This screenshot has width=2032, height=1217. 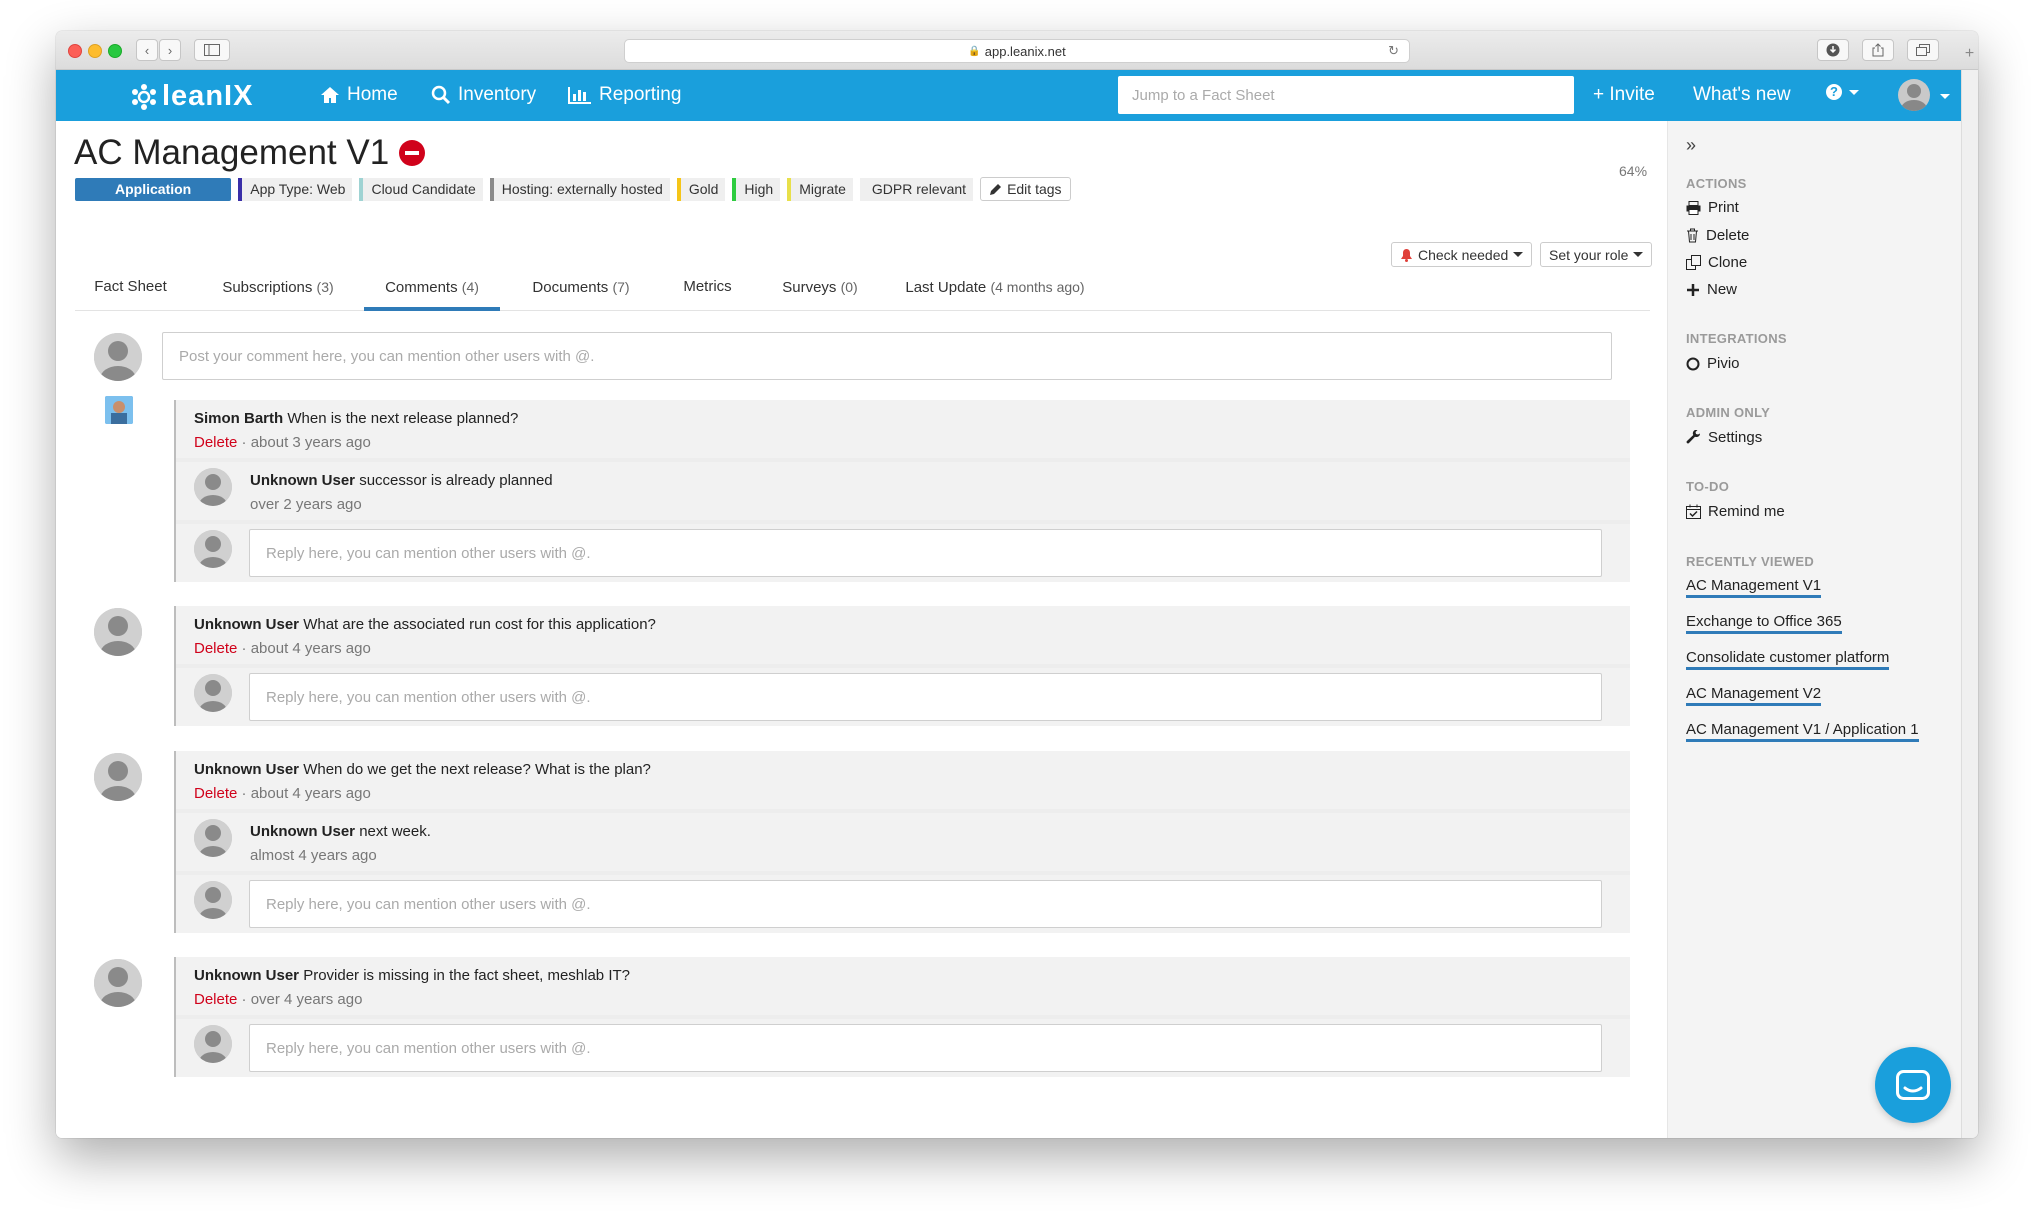 What do you see at coordinates (441, 95) in the screenshot?
I see `search-icon` at bounding box center [441, 95].